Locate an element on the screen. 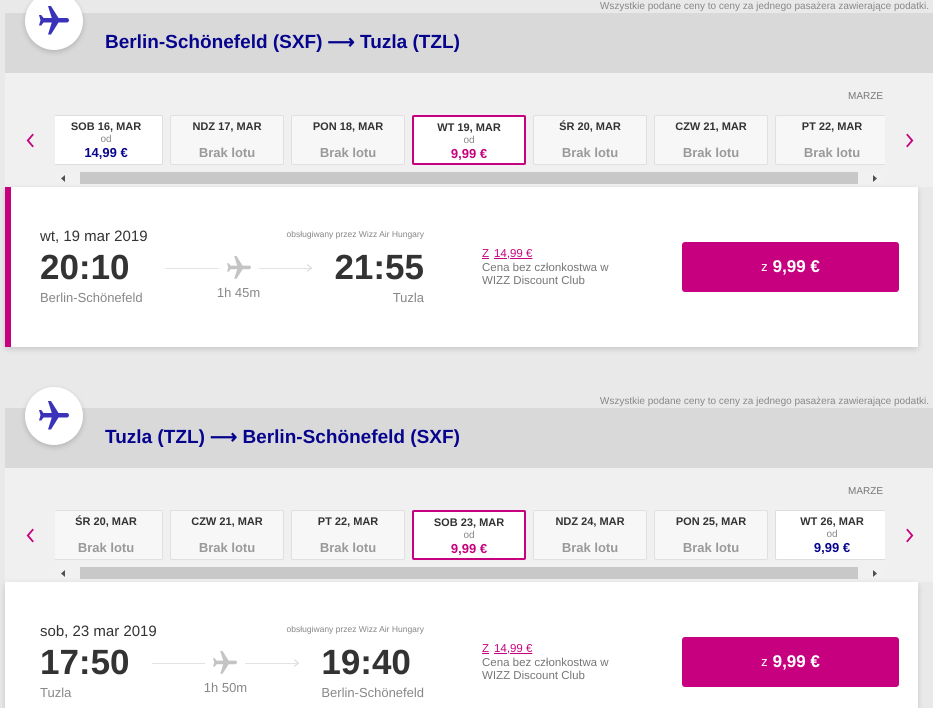 The width and height of the screenshot is (933, 708). date-tab: NDZ 17, MAR Brak lotu is located at coordinates (227, 140).